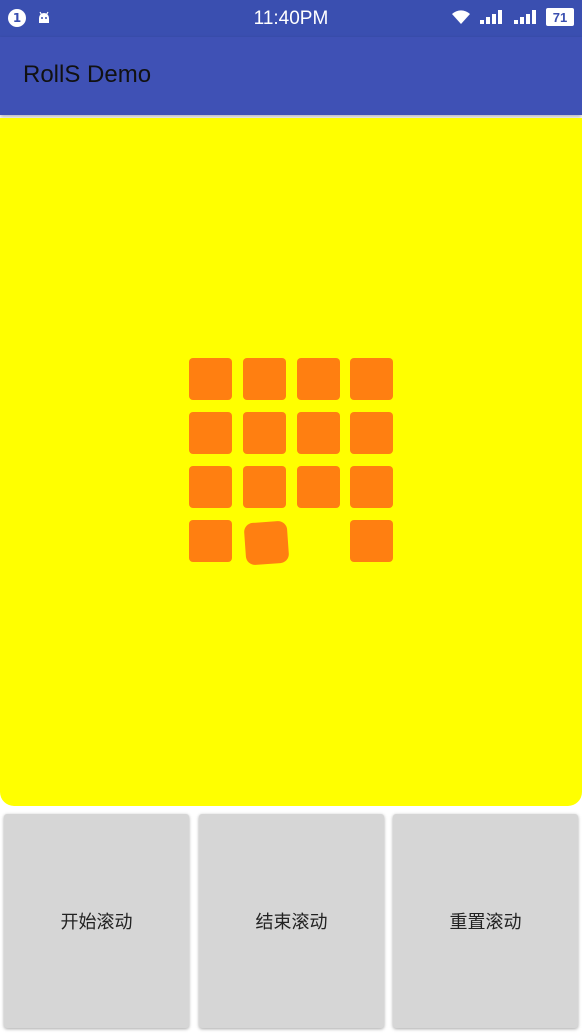  Describe the element at coordinates (291, 18) in the screenshot. I see `status-bar: 1 11:40PM 71` at that location.